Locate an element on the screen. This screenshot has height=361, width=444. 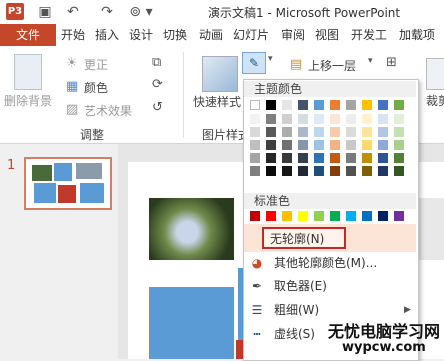
reset-picture-icon: ↺ is located at coordinates (157, 108).